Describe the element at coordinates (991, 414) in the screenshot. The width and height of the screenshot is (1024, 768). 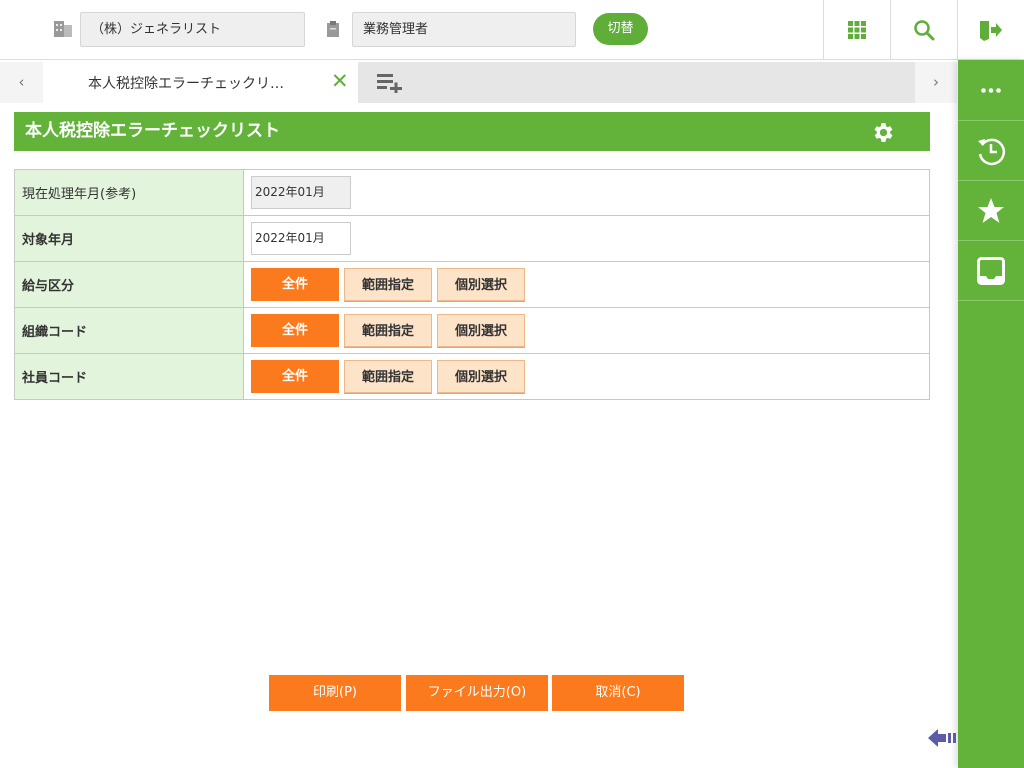
I see `right-sidebar` at that location.